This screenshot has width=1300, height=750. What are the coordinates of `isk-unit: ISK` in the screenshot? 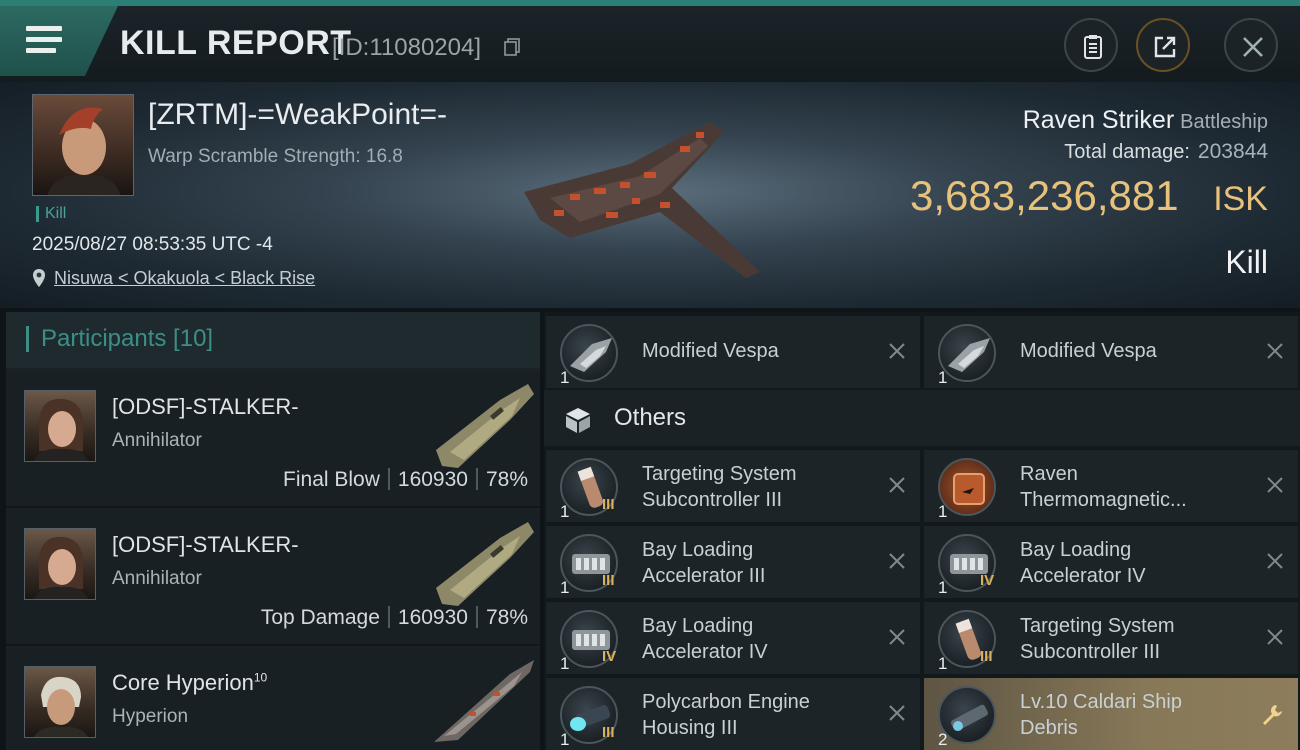 It's located at (1240, 199).